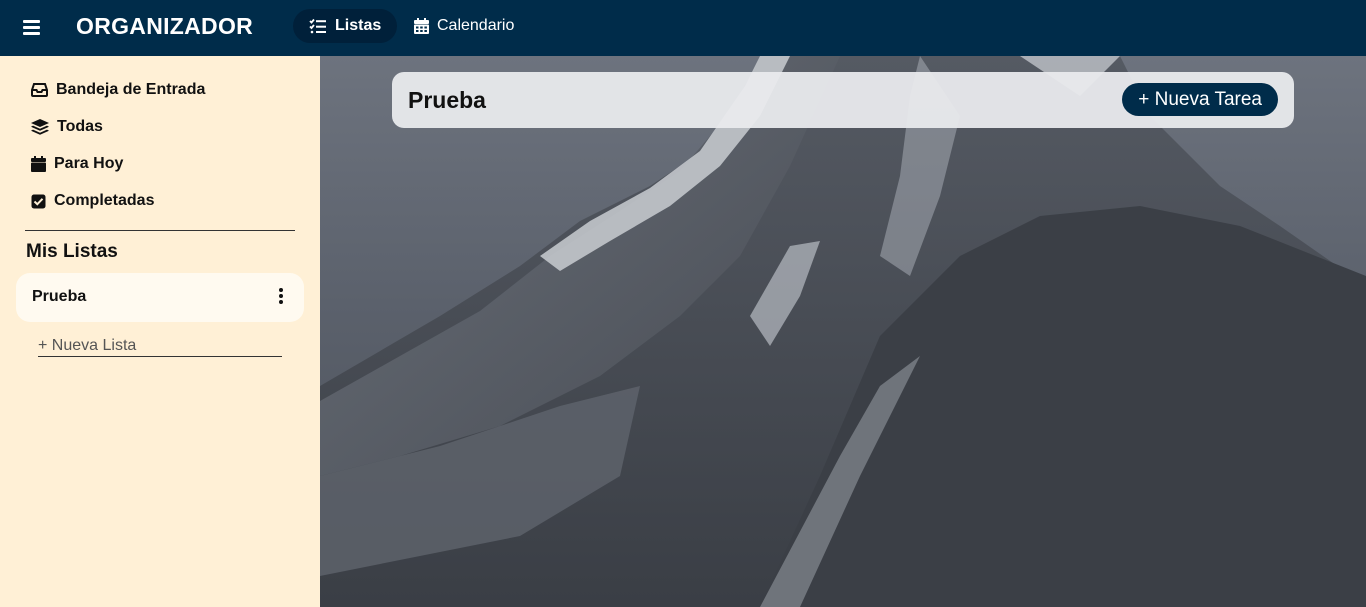 This screenshot has height=607, width=1366. Describe the element at coordinates (1200, 99) in the screenshot. I see `new-task-button: + Nueva Tarea` at that location.